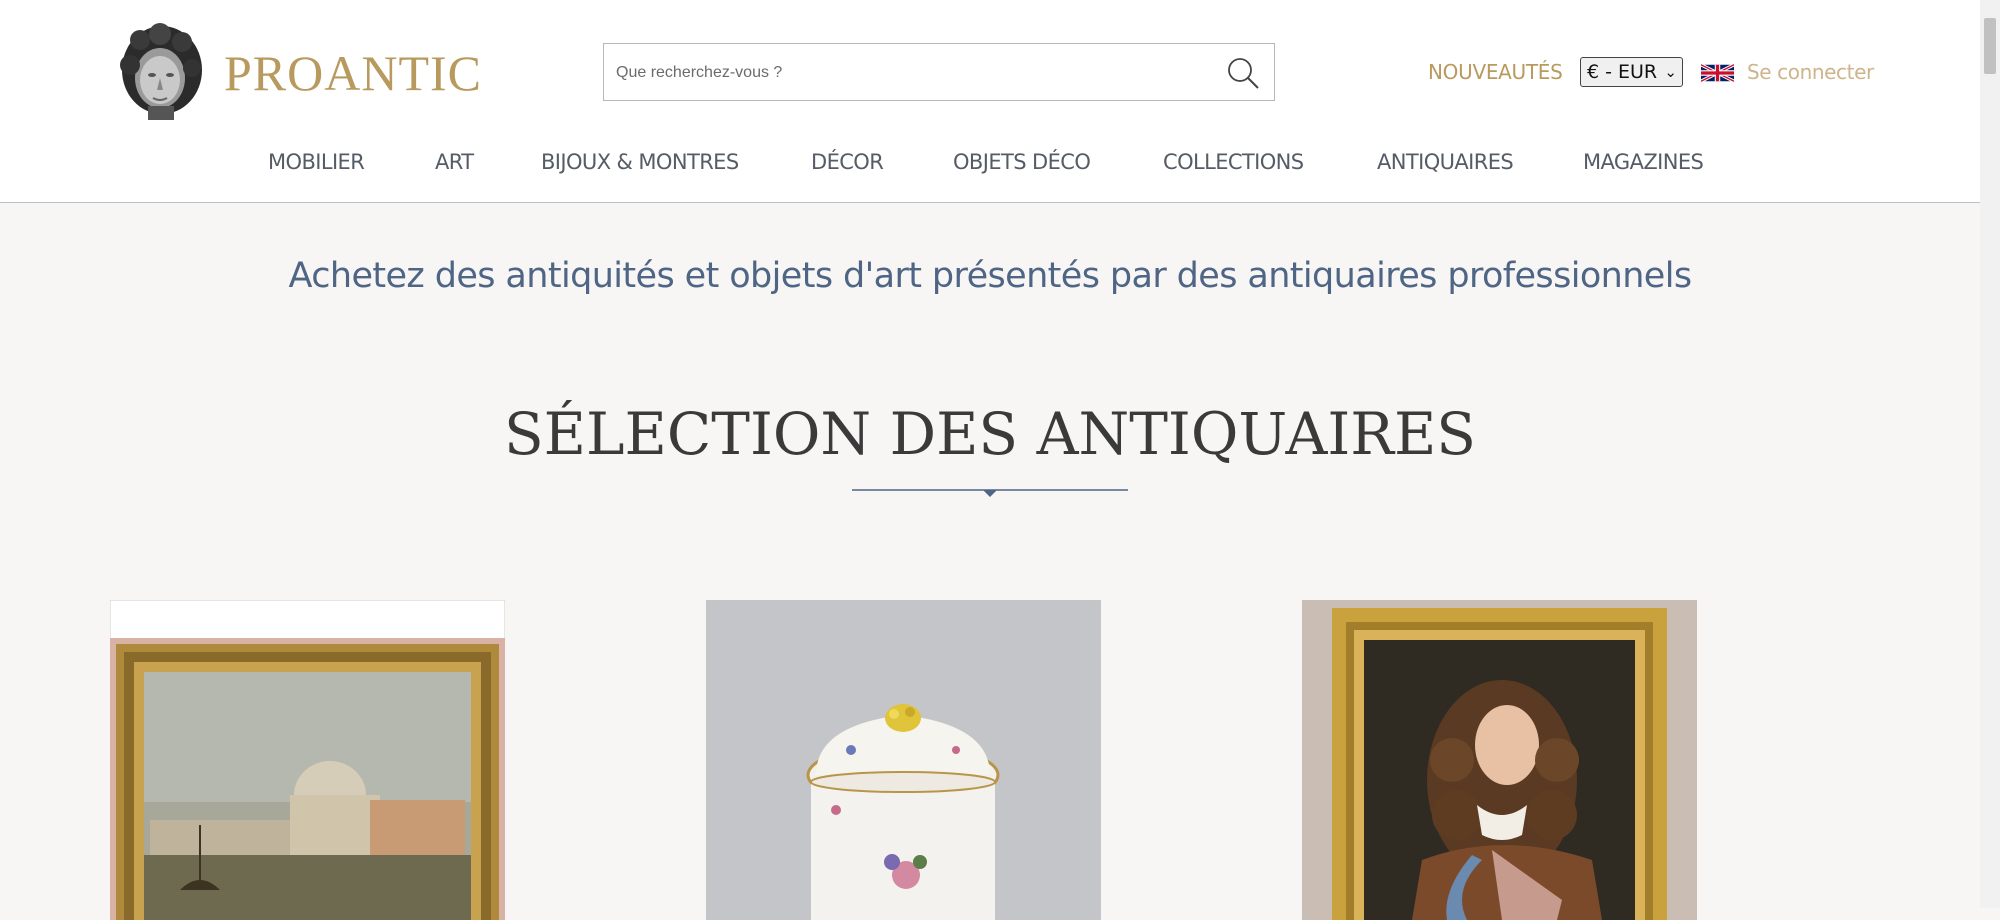 The width and height of the screenshot is (2000, 920). I want to click on login-link: Se connecter, so click(1810, 72).